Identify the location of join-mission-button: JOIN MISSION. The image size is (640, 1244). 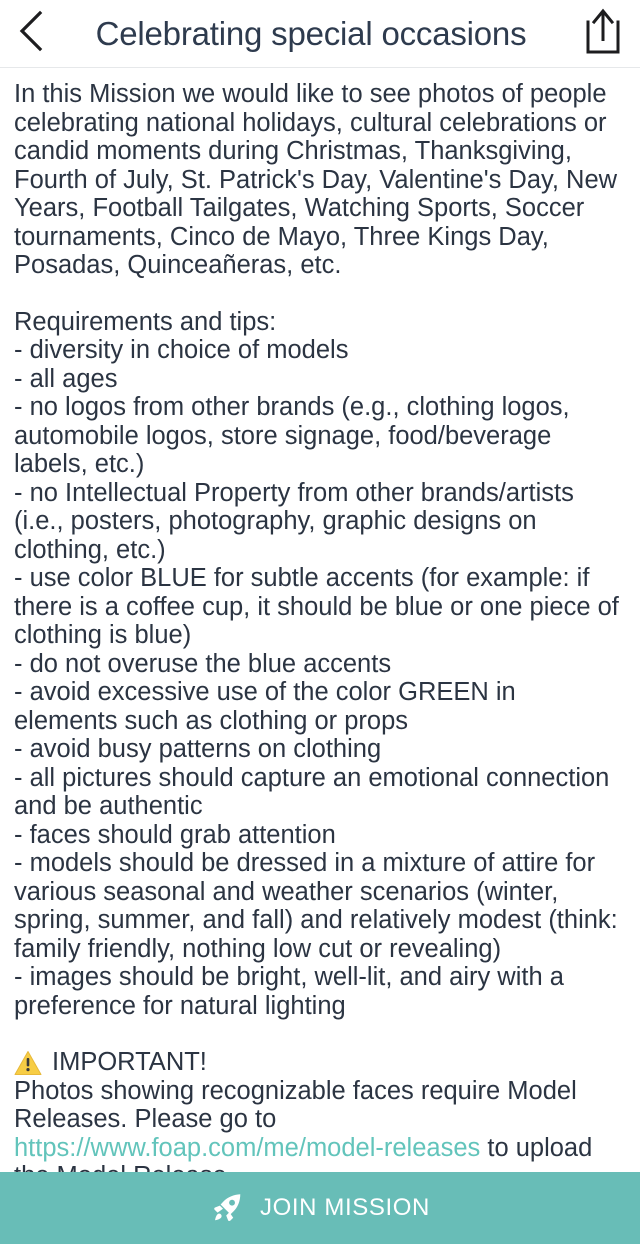
(320, 1208).